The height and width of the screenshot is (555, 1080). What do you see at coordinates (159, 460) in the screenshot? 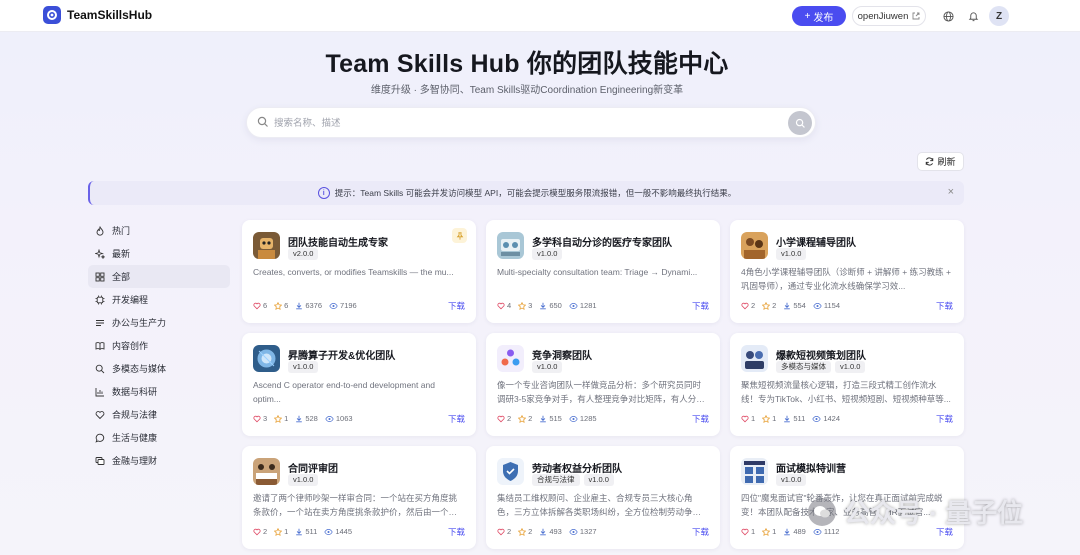
I see `sidebar-item-finance: 金融与理财` at bounding box center [159, 460].